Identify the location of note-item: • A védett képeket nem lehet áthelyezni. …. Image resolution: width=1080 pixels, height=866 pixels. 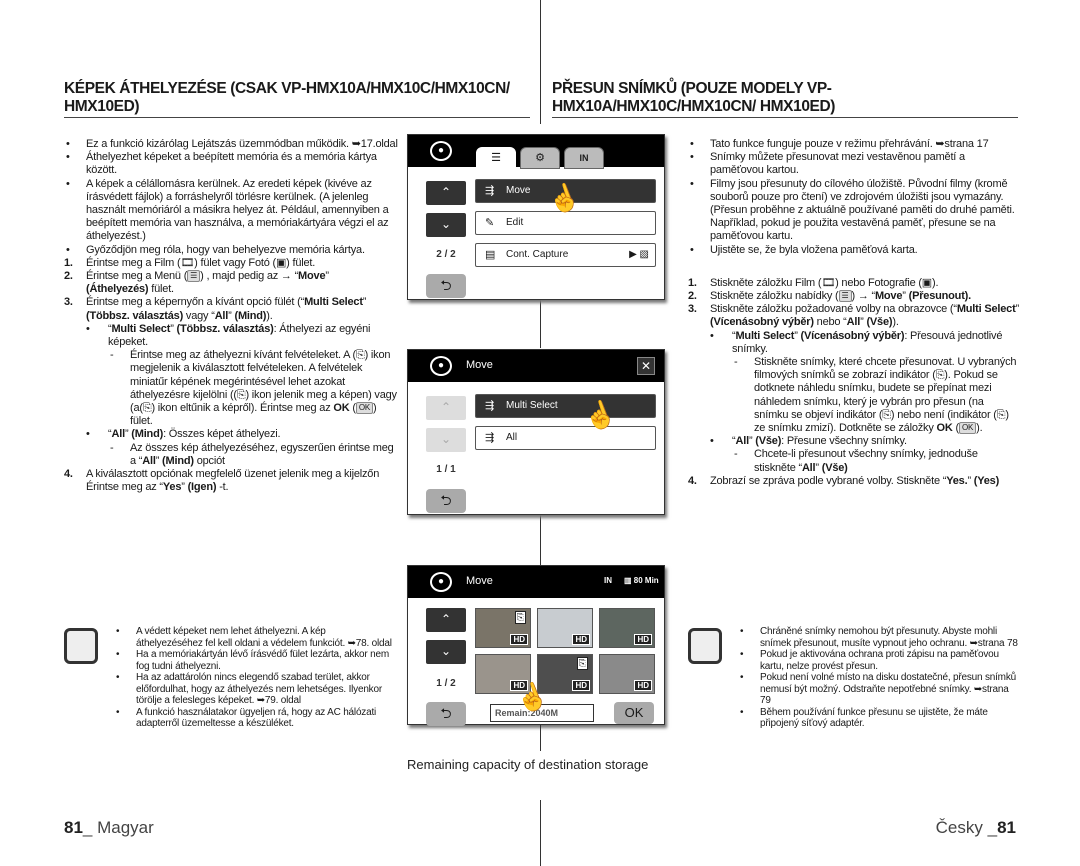
(254, 637).